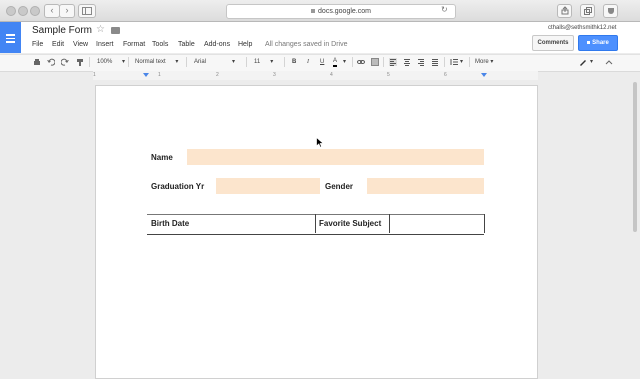  What do you see at coordinates (80, 44) in the screenshot?
I see `menu-view: View` at bounding box center [80, 44].